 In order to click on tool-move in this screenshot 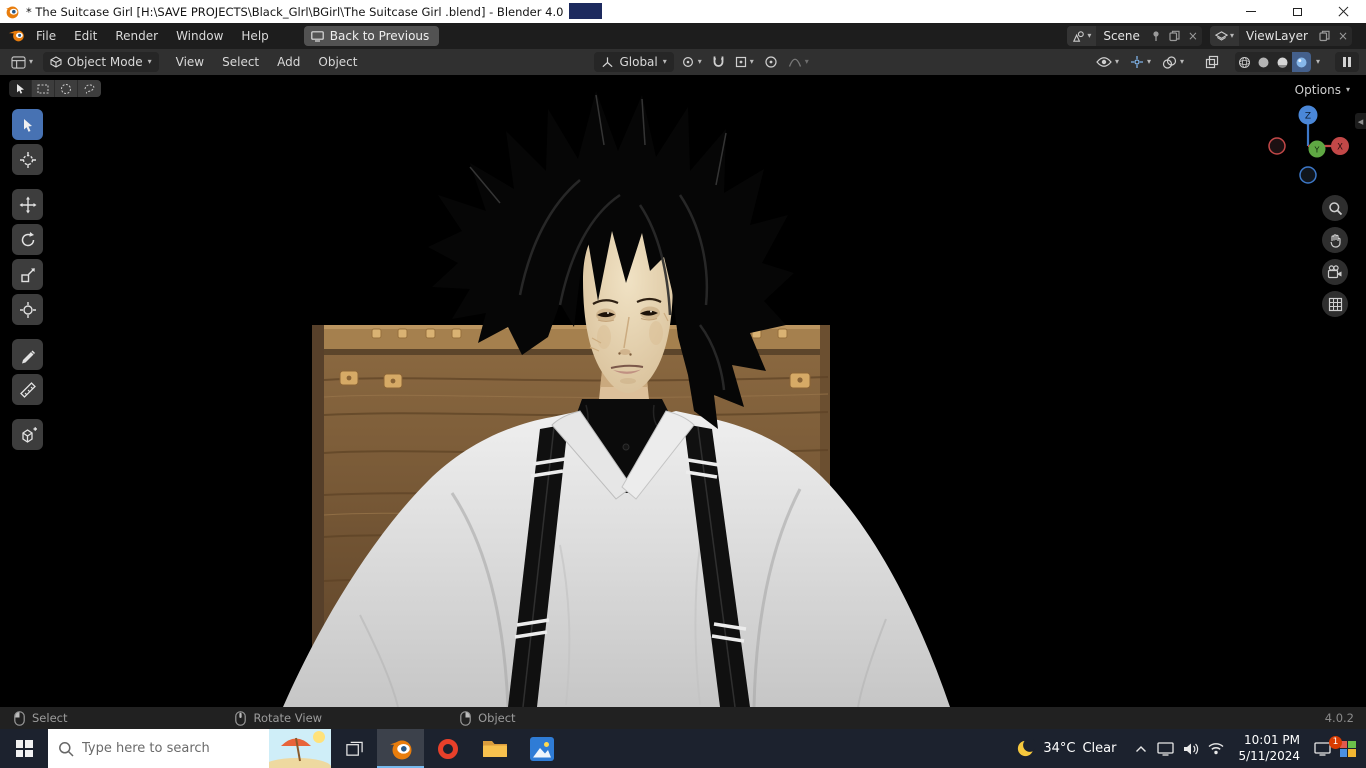, I will do `click(27, 204)`.